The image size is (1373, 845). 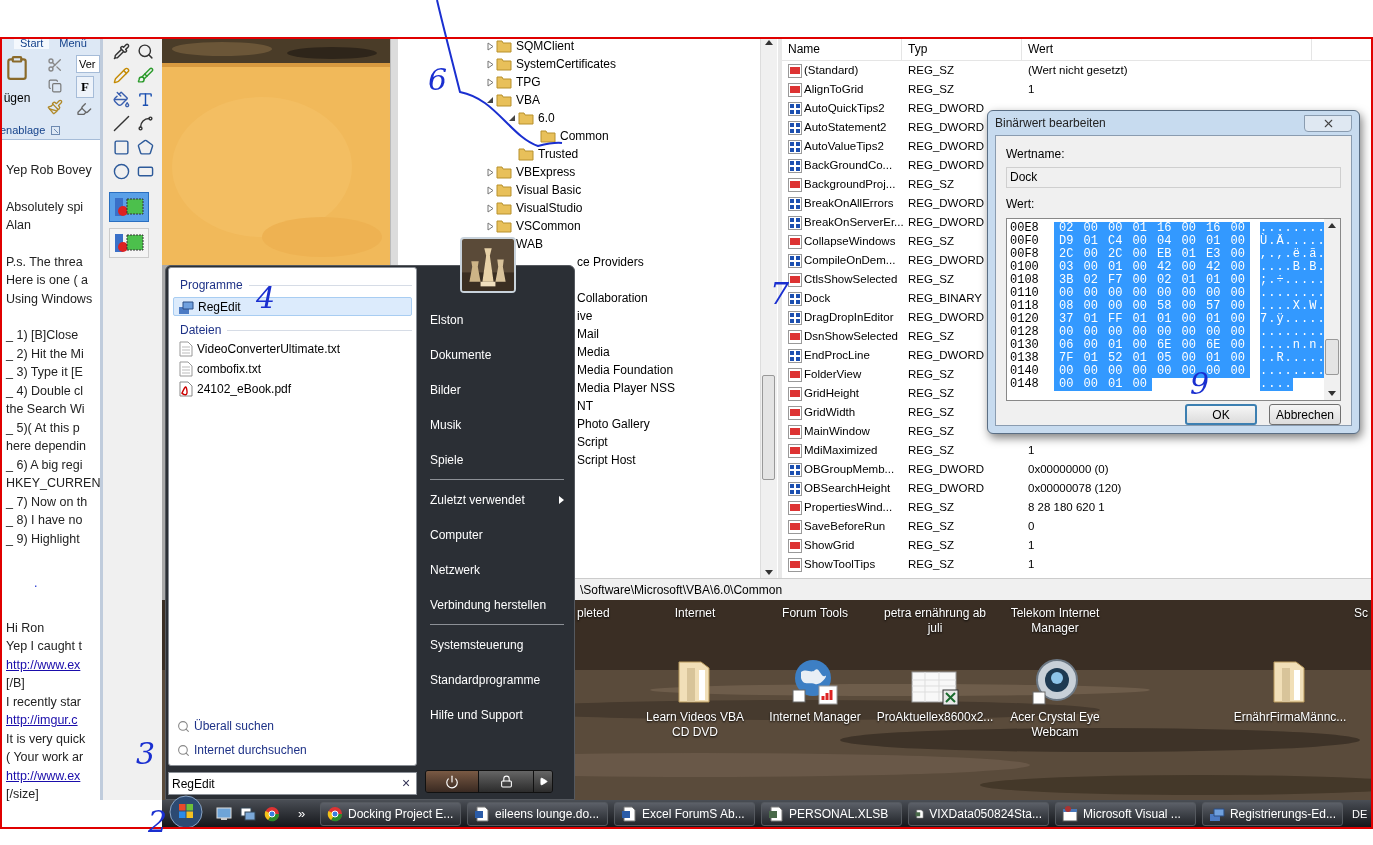 What do you see at coordinates (121, 123) in the screenshot?
I see `line-icon` at bounding box center [121, 123].